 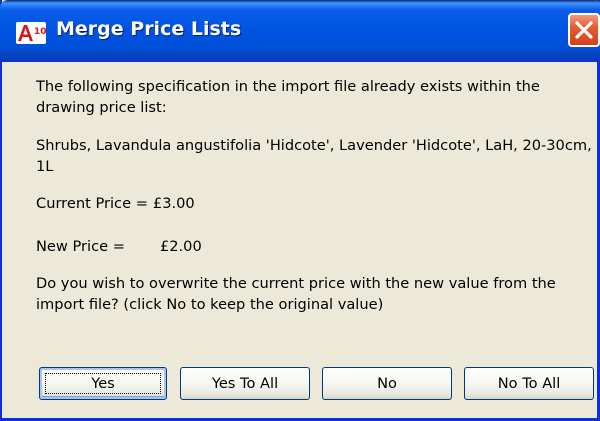 I want to click on no-button-label: No, so click(x=387, y=383).